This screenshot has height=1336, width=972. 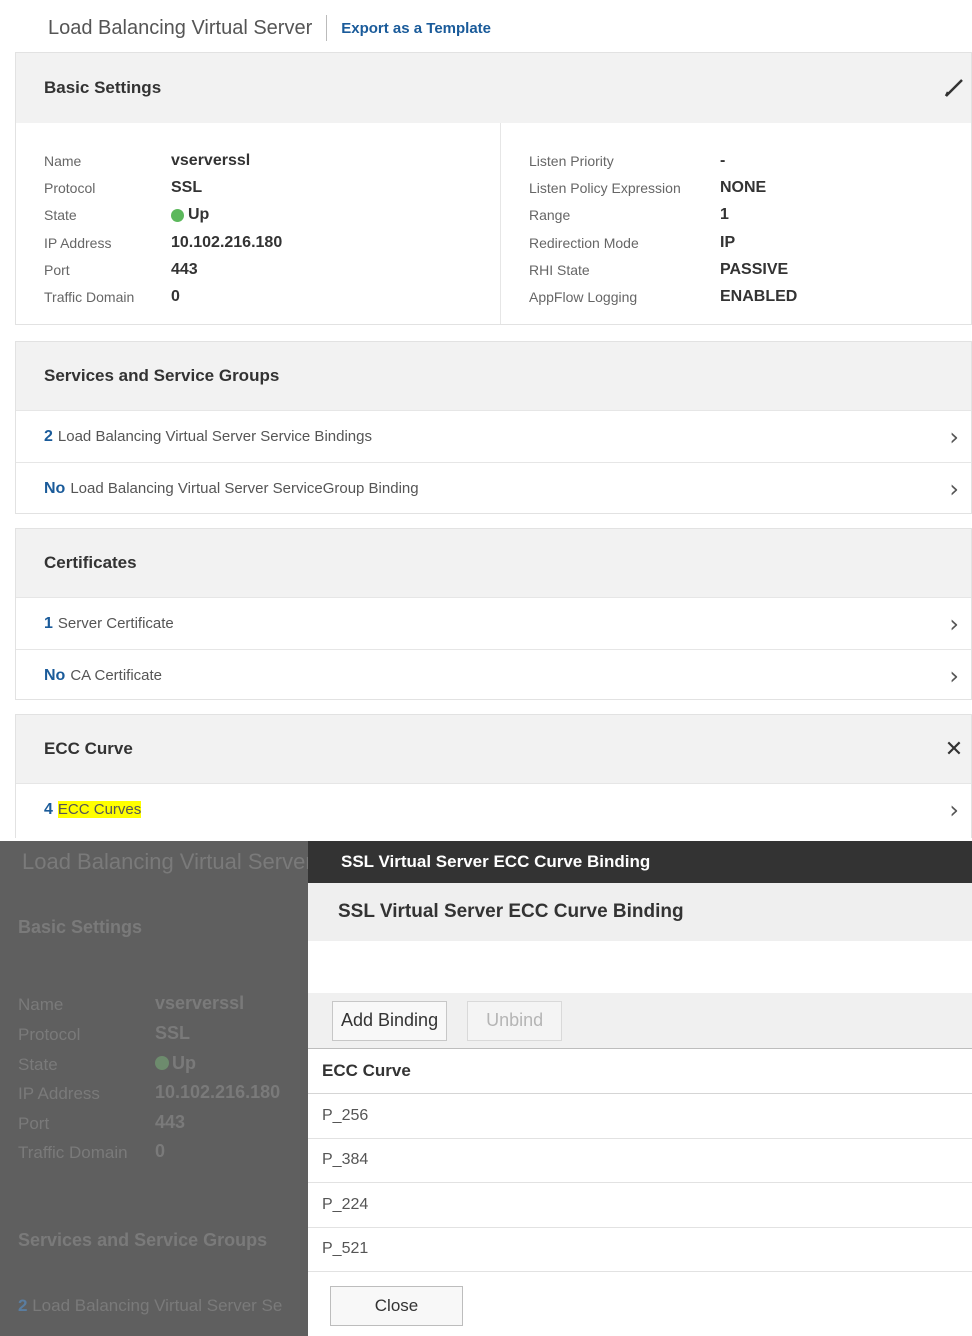 I want to click on dialog-subheader: SSL Virtual Server ECC Curve Binding, so click(x=640, y=912).